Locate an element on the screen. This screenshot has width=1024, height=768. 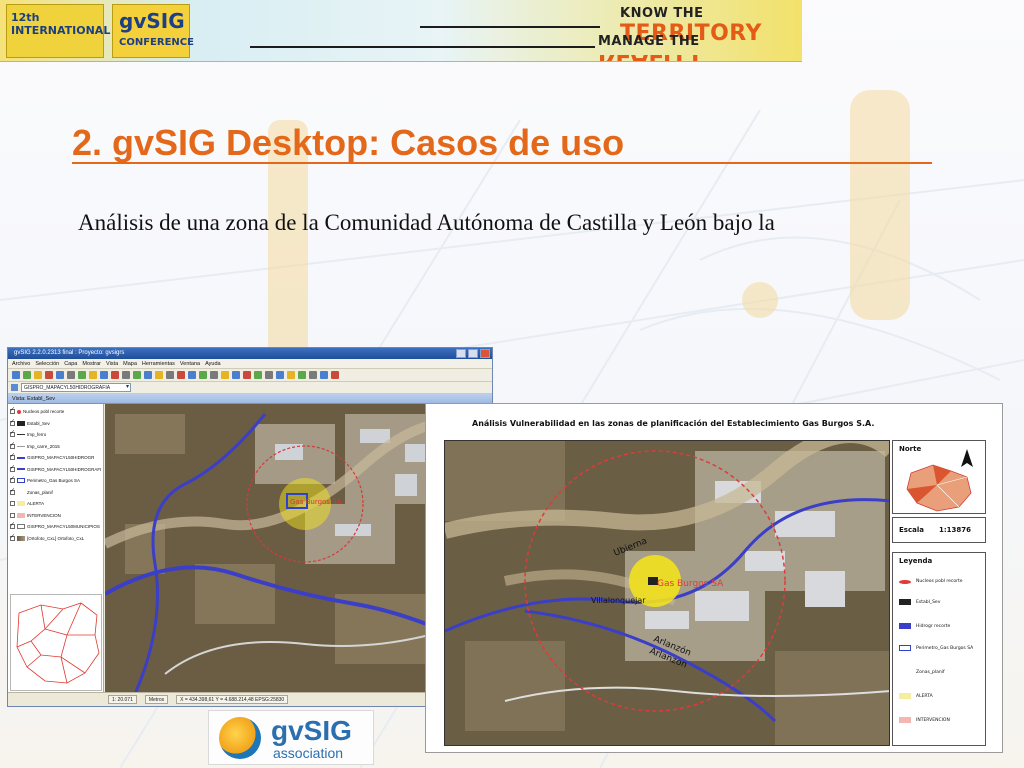
legend-item: Establ_Sev is located at coordinates (919, 602).